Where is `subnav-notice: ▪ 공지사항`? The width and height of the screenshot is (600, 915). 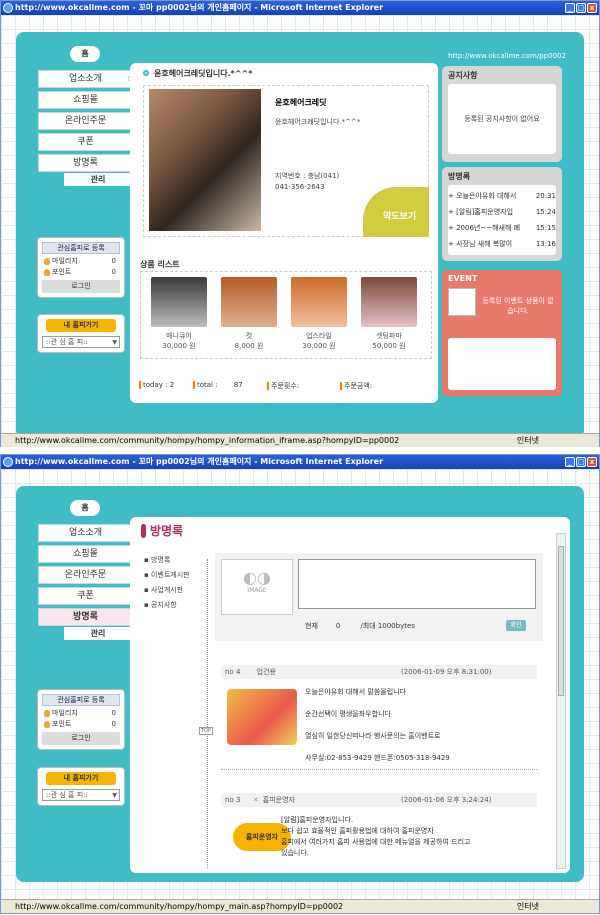
subnav-notice: ▪ 공지사항 is located at coordinates (160, 605).